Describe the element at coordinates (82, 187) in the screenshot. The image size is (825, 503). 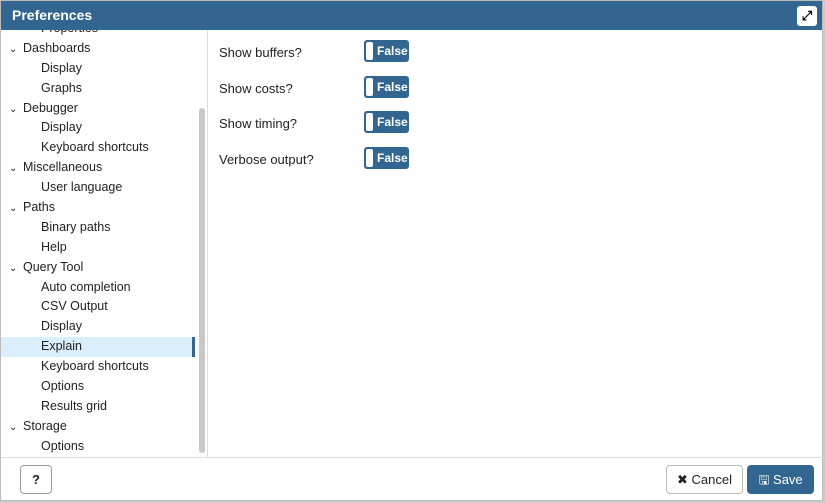
I see `tree-item-label: User language` at that location.